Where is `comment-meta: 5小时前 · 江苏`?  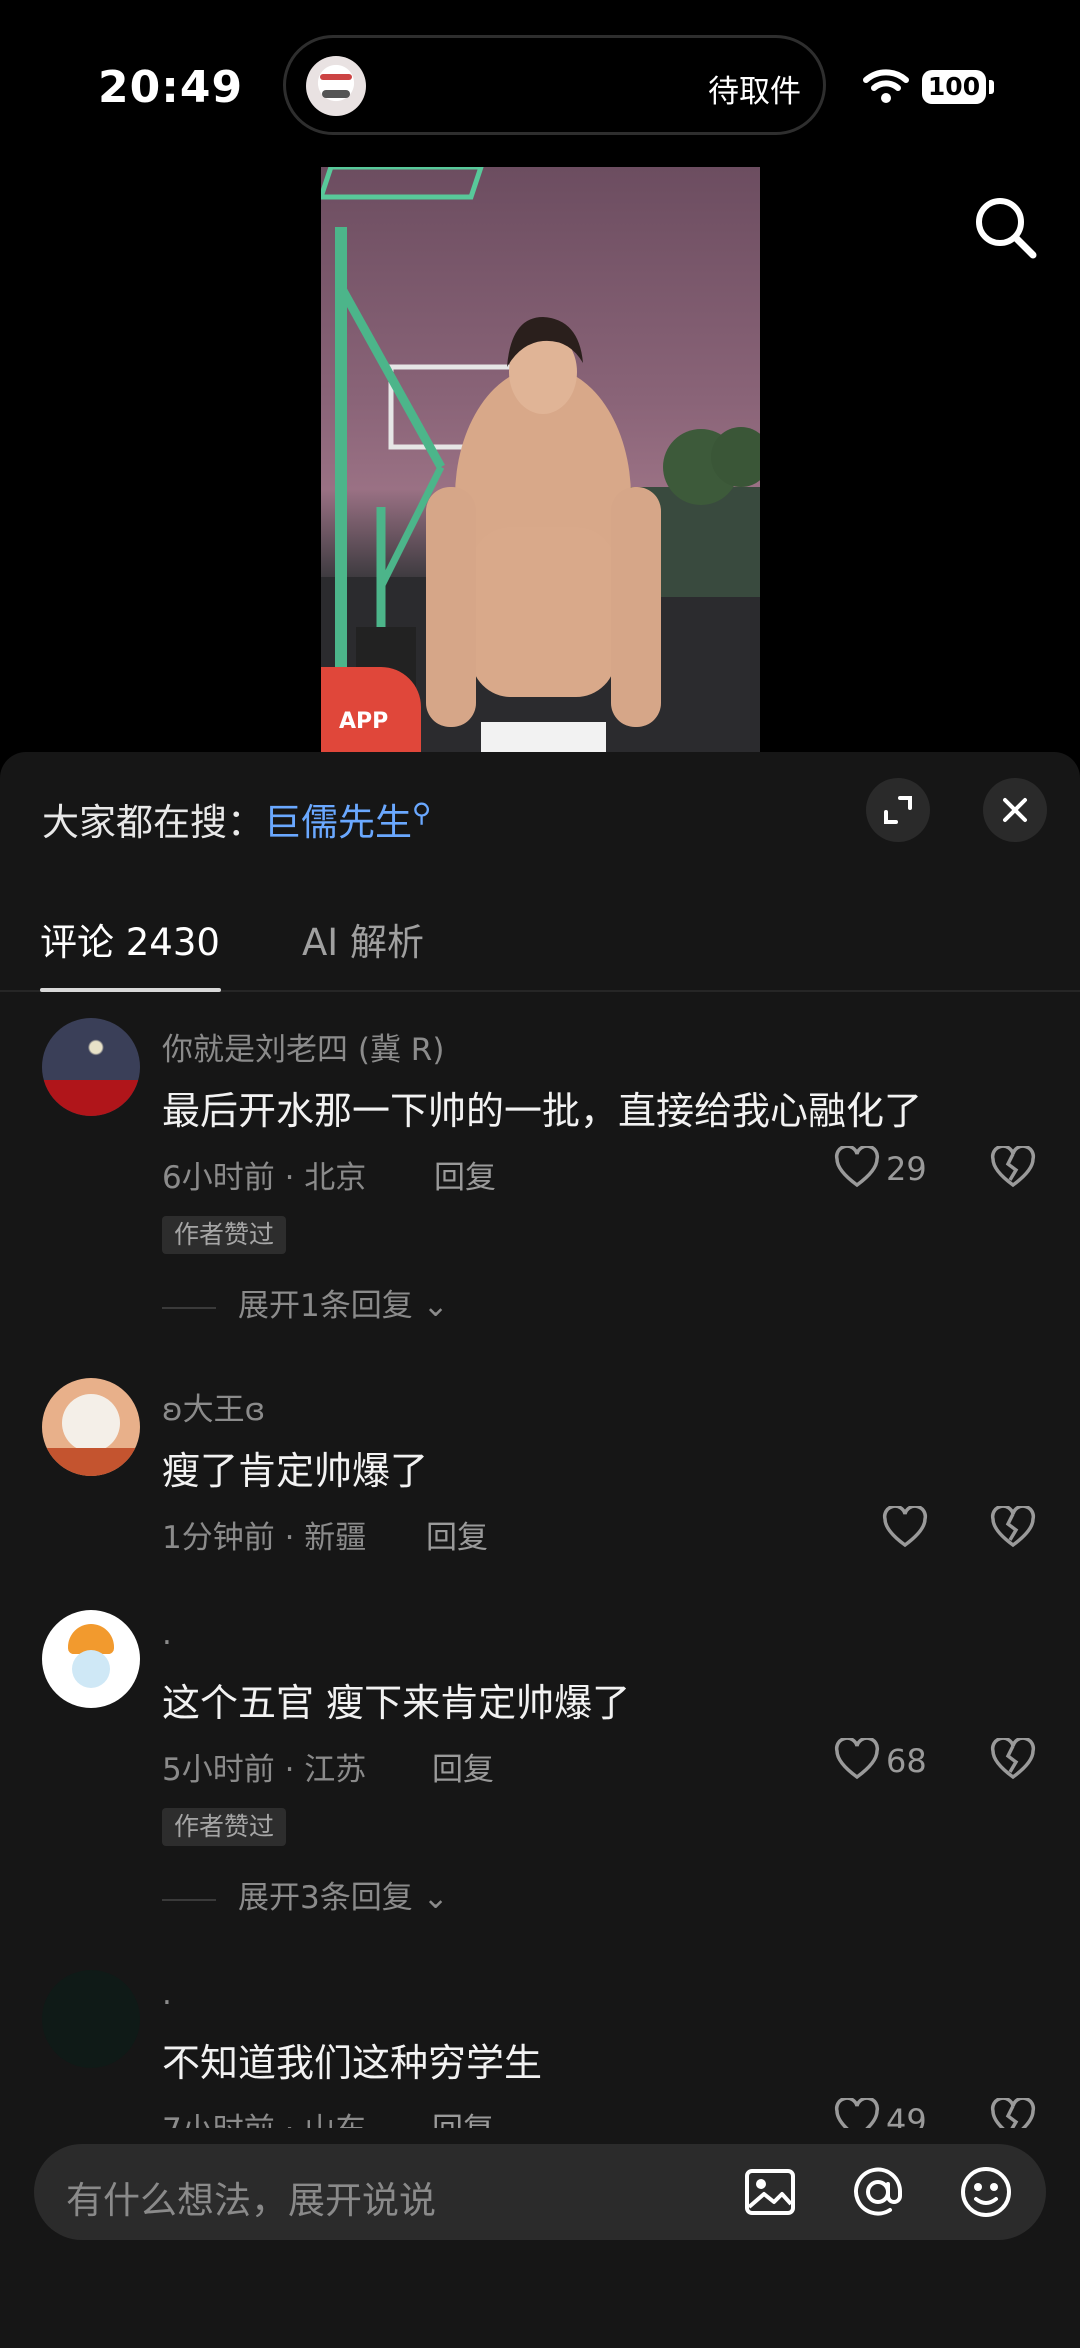
comment-meta: 5小时前 · 江苏 is located at coordinates (264, 1770).